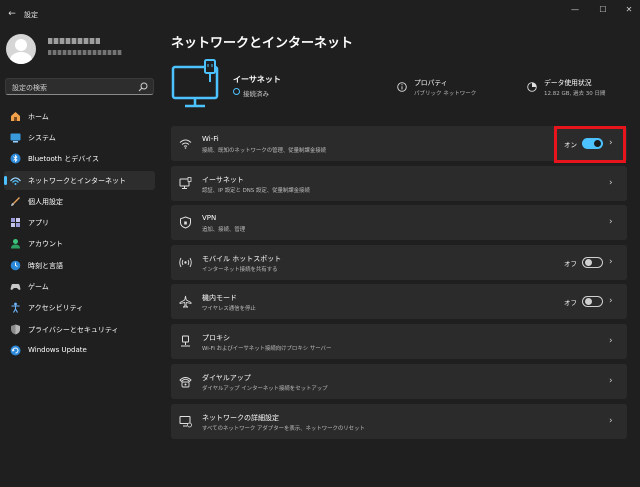 The image size is (640, 487). I want to click on hotspot-toggle, so click(592, 262).